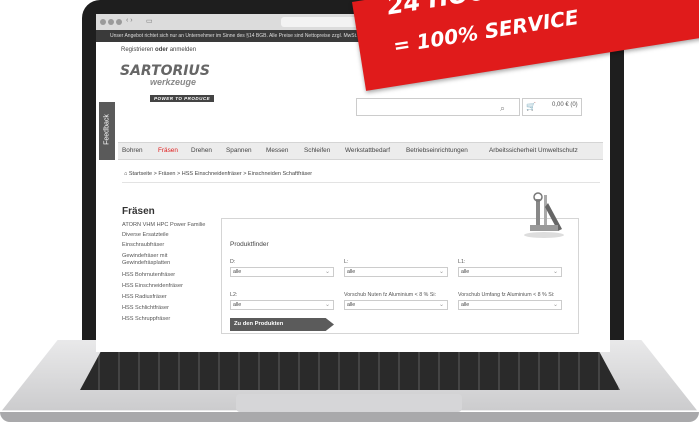 This screenshot has height=439, width=699. What do you see at coordinates (163, 225) in the screenshot?
I see `sidebar-item: ATORN VHM HPC Power Familie` at bounding box center [163, 225].